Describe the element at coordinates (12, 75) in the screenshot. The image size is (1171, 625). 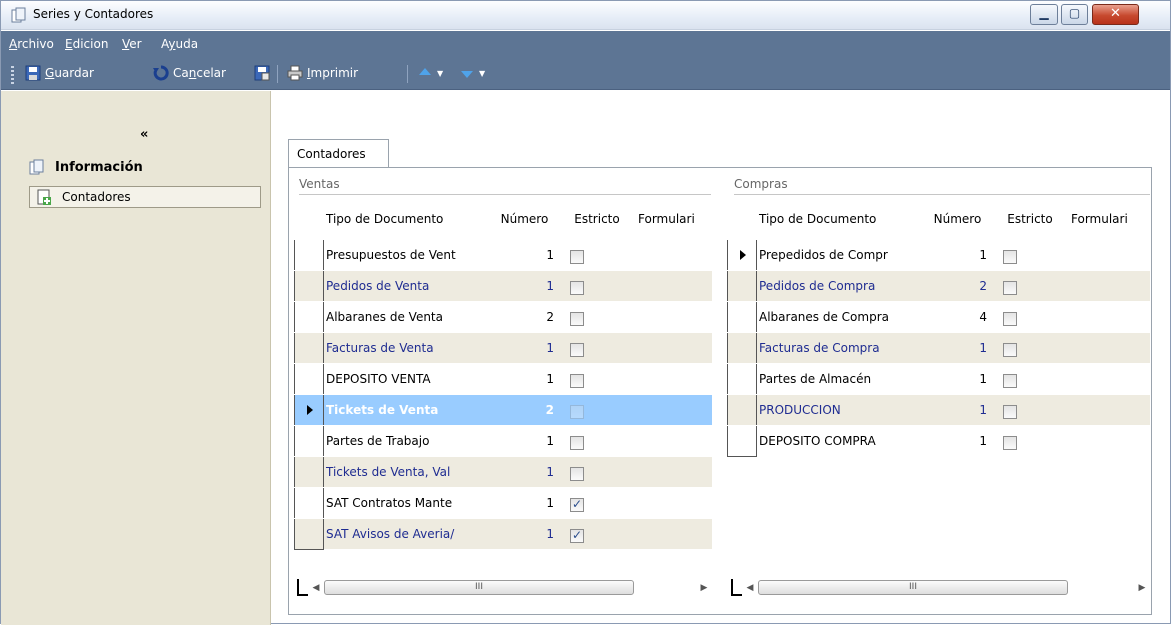
I see `toolbar-grip` at that location.